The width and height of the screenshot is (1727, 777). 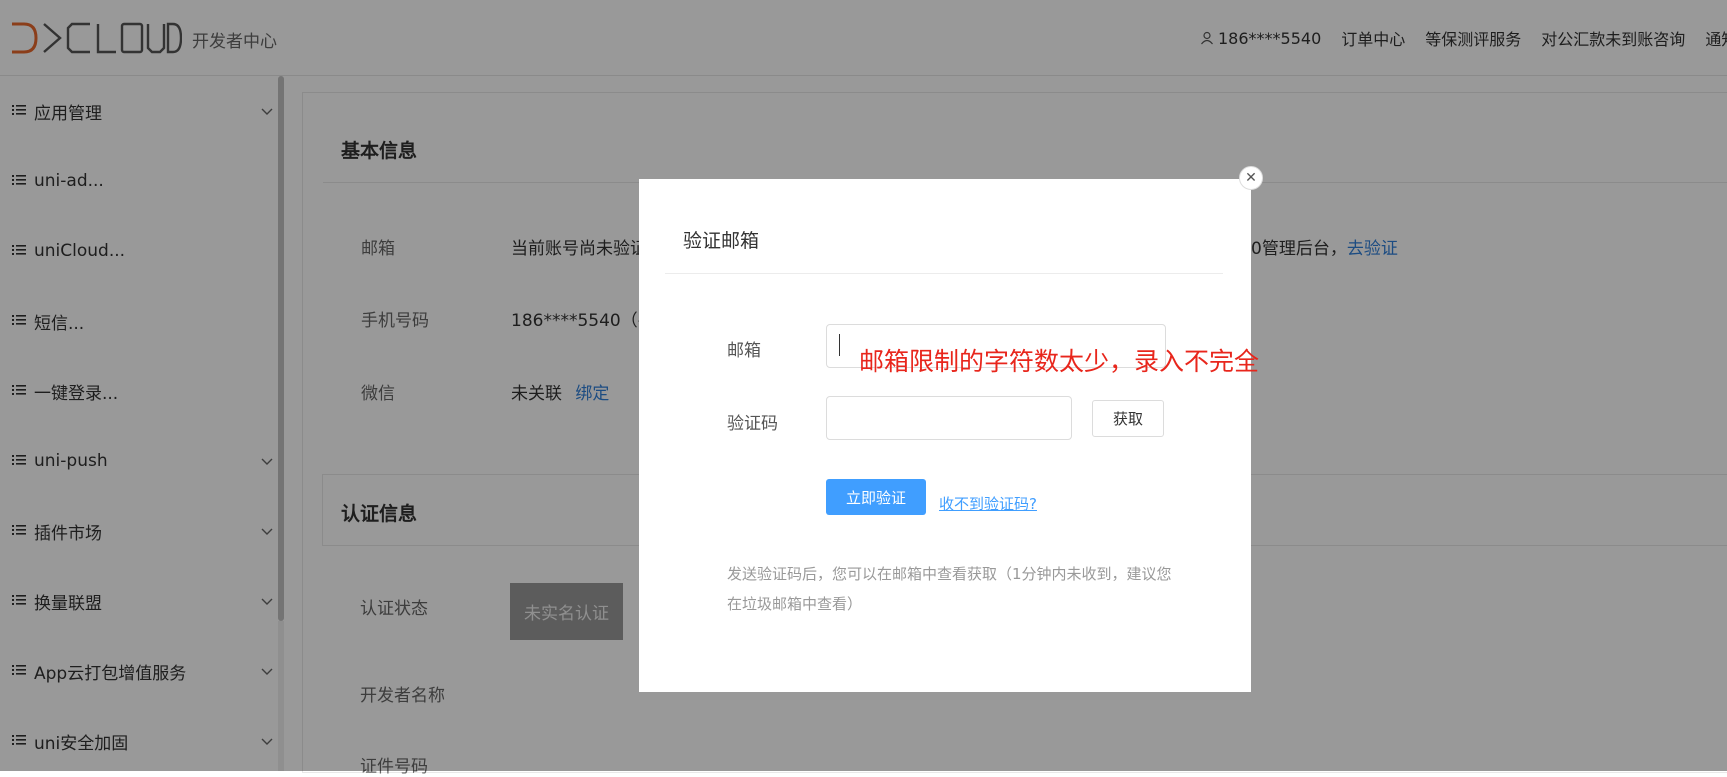 I want to click on get-code-button: 获取, so click(x=1128, y=418).